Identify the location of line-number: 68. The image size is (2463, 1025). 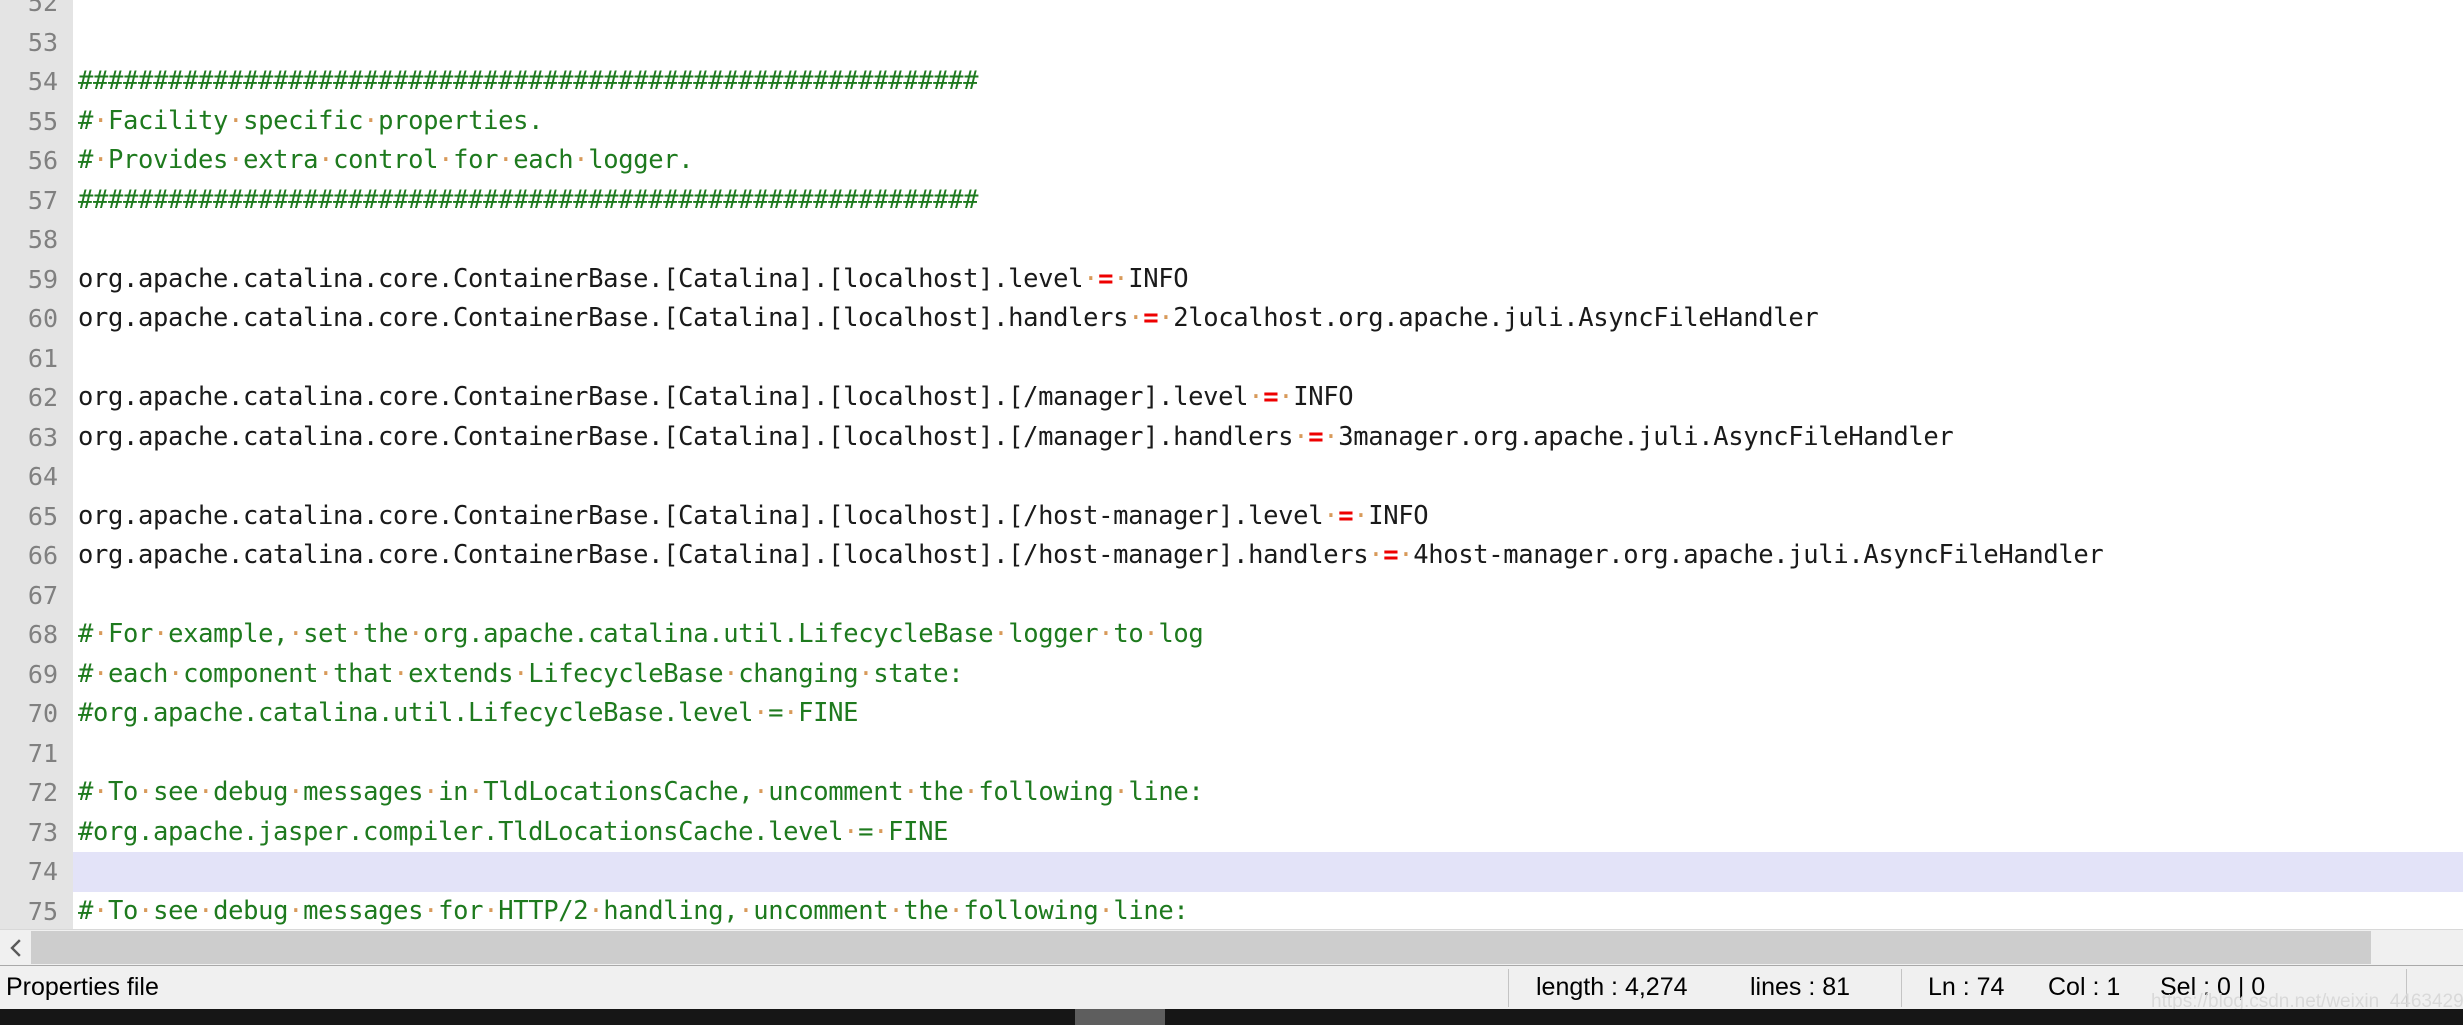
(42, 634).